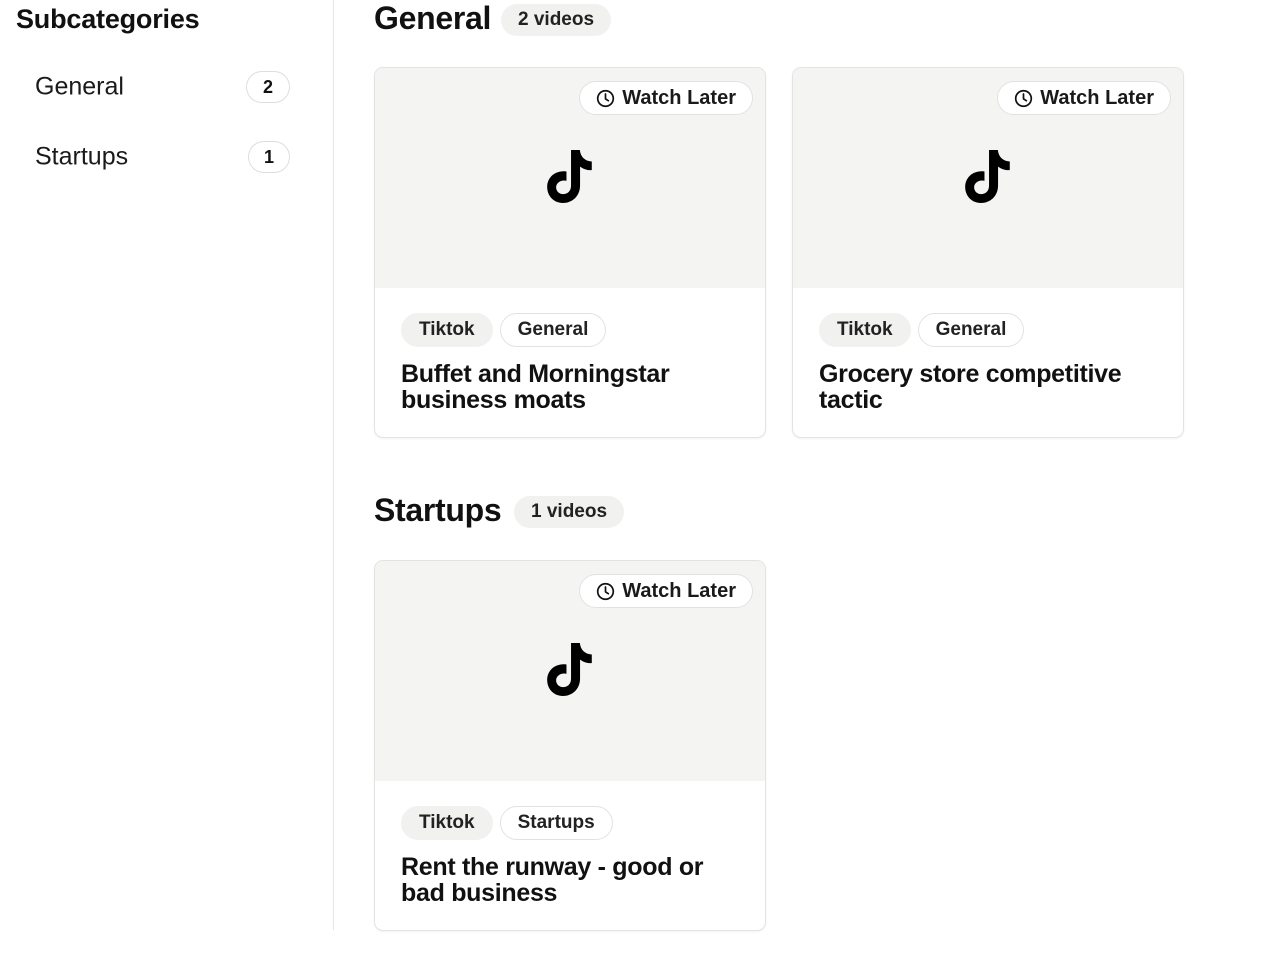 The image size is (1282, 972). I want to click on video-title: Grocery store competitive tactic, so click(989, 387).